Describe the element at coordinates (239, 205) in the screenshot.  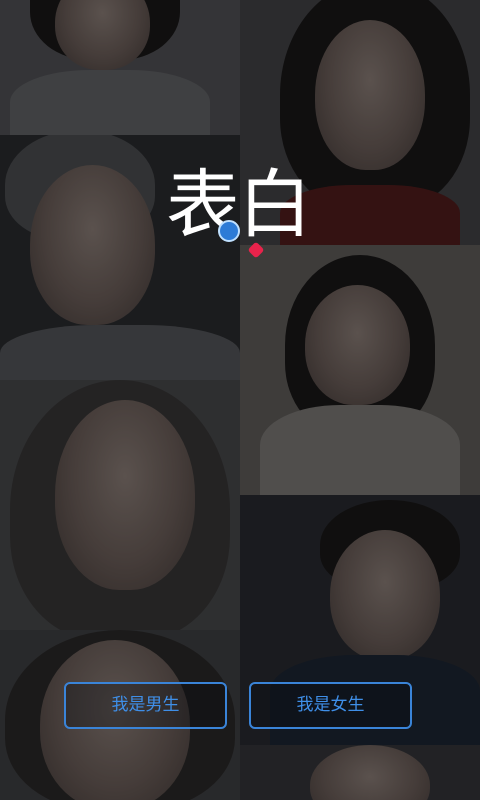
I see `app-logo: 表白` at that location.